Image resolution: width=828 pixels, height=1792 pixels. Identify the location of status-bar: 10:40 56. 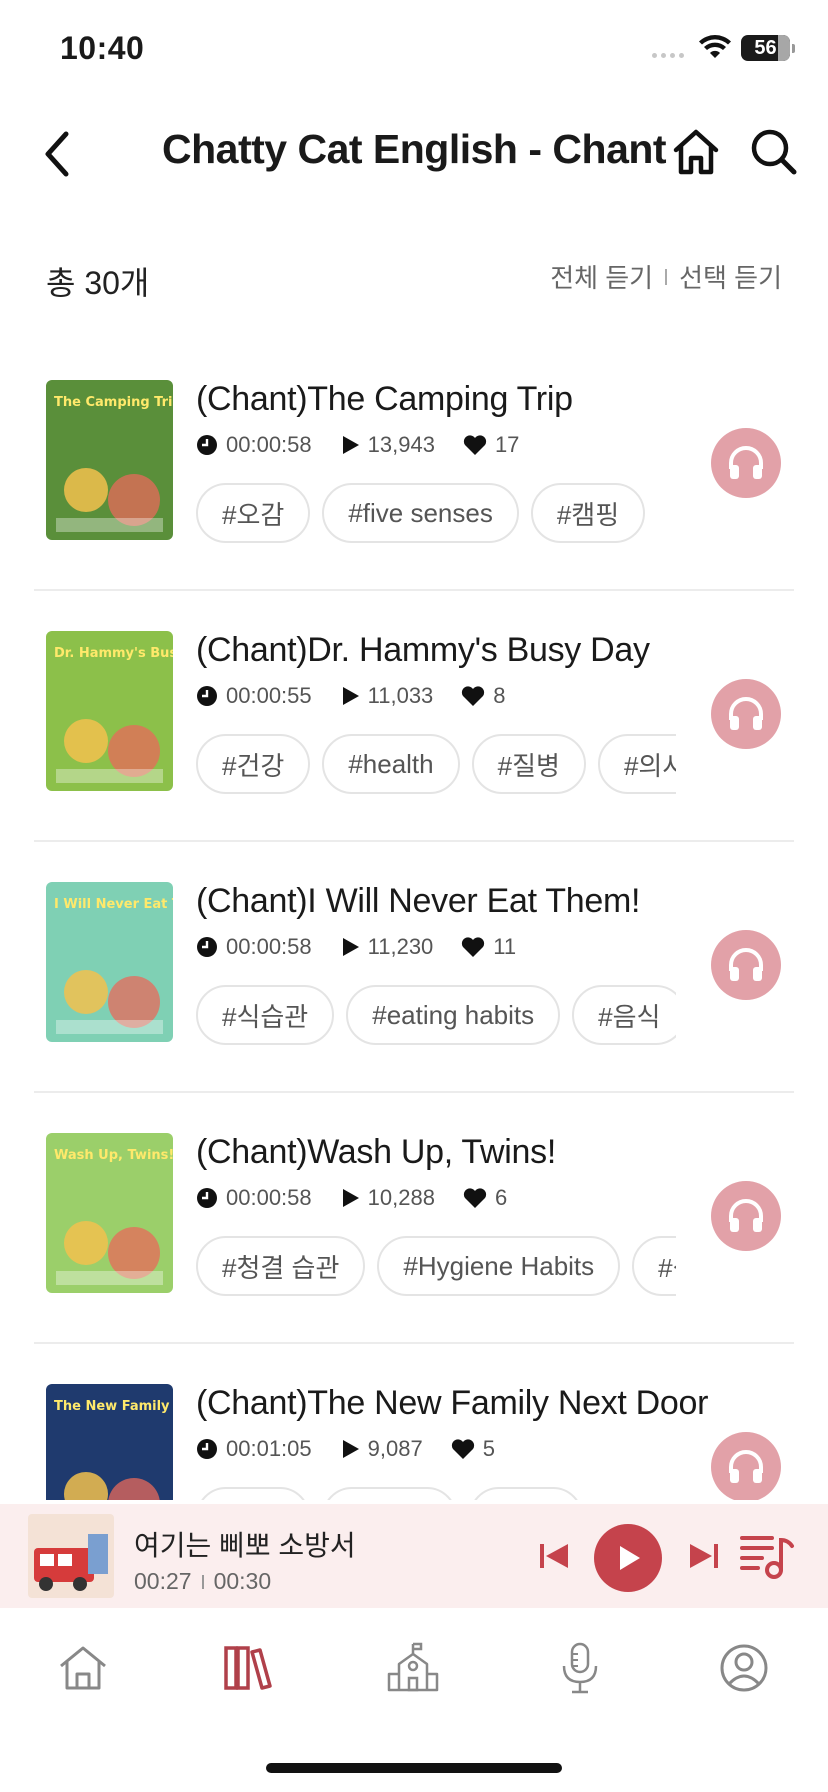
(414, 50).